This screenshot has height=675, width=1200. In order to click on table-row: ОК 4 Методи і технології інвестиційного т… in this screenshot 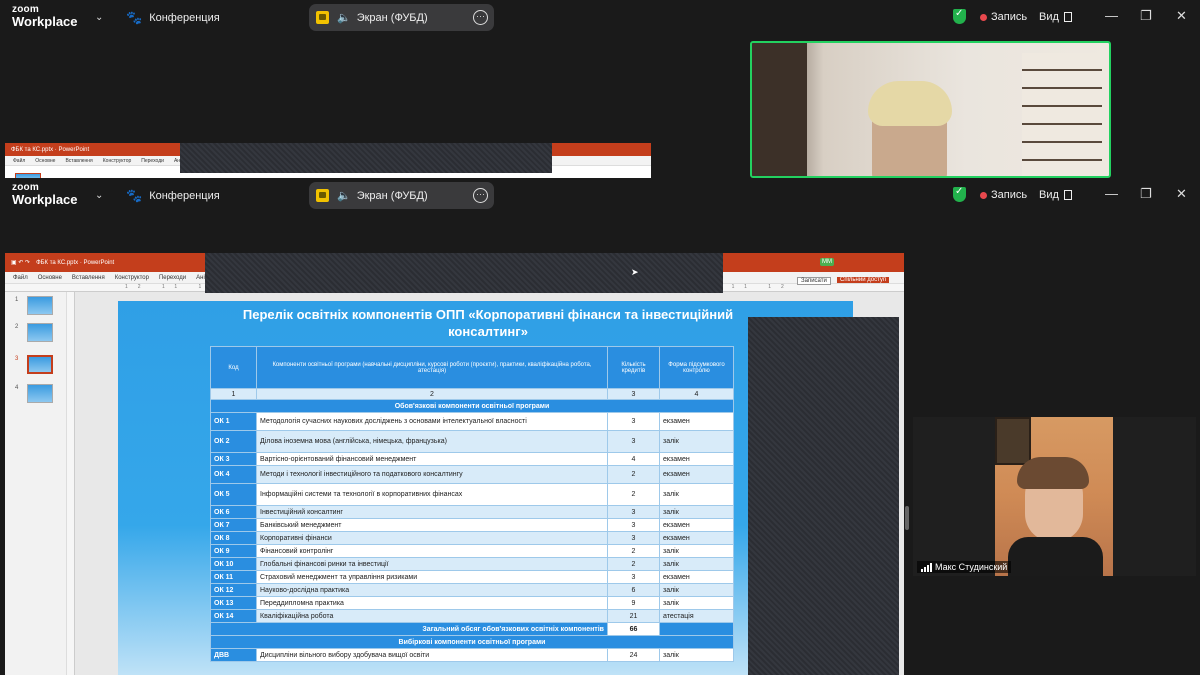, I will do `click(472, 474)`.